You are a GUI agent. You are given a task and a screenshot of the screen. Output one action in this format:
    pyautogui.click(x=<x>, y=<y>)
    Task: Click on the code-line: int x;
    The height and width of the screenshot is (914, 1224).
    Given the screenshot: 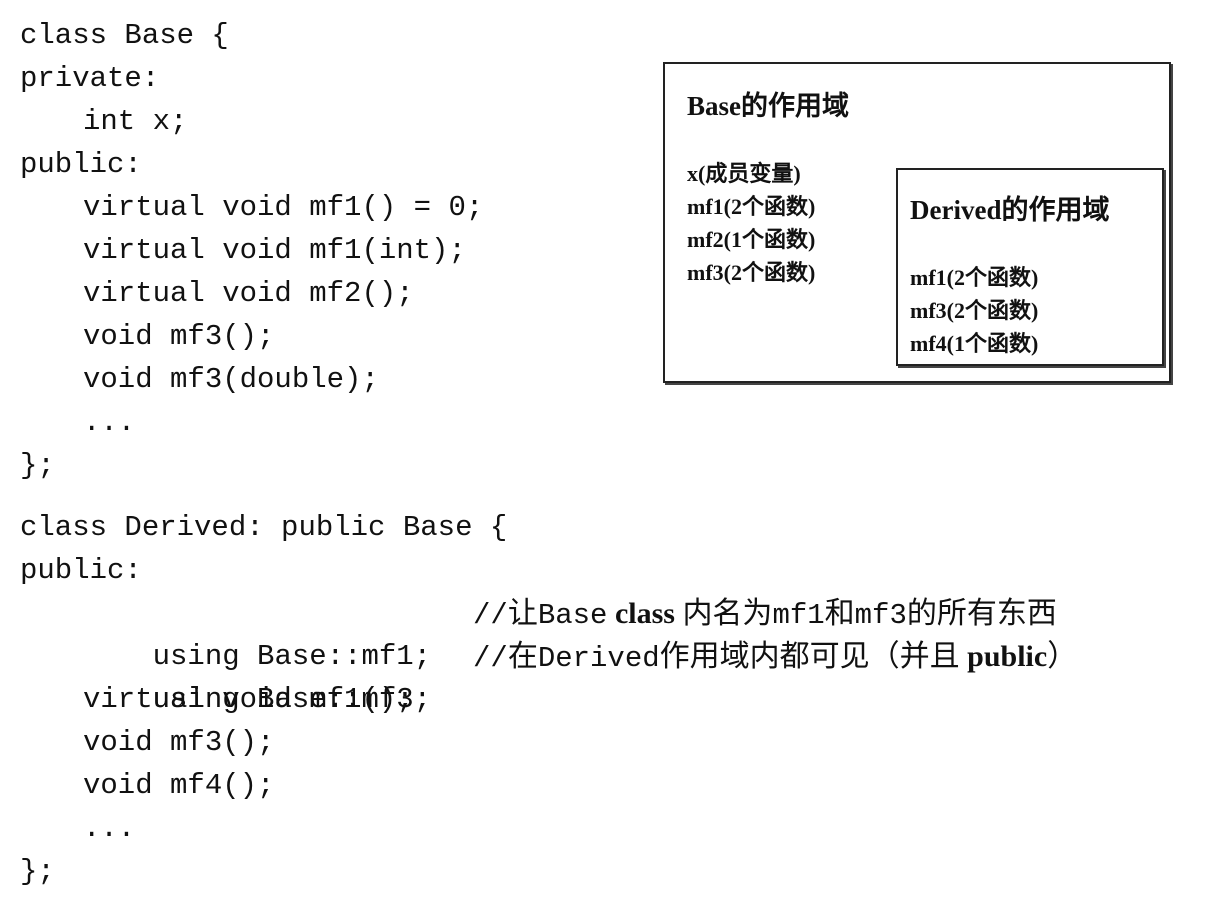 What is the action you would take?
    pyautogui.click(x=135, y=121)
    